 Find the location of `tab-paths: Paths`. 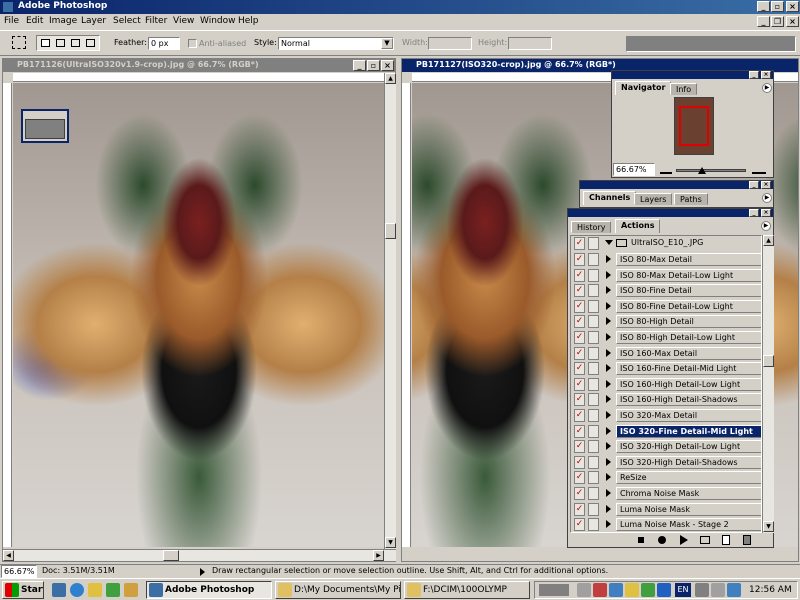

tab-paths: Paths is located at coordinates (691, 199).